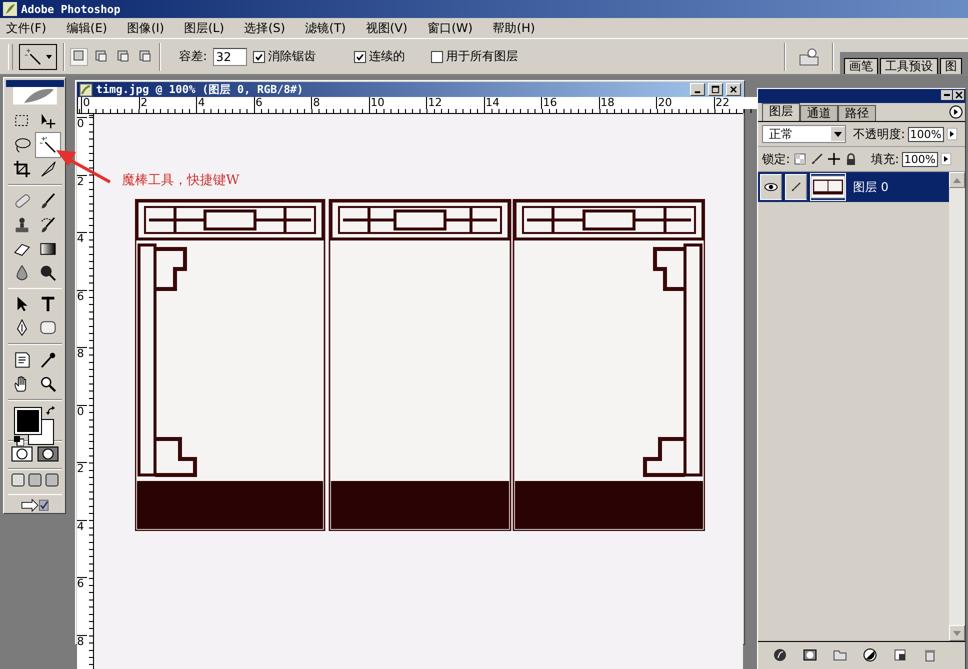 Image resolution: width=968 pixels, height=669 pixels. I want to click on palette-tab: 工具预设, so click(909, 66).